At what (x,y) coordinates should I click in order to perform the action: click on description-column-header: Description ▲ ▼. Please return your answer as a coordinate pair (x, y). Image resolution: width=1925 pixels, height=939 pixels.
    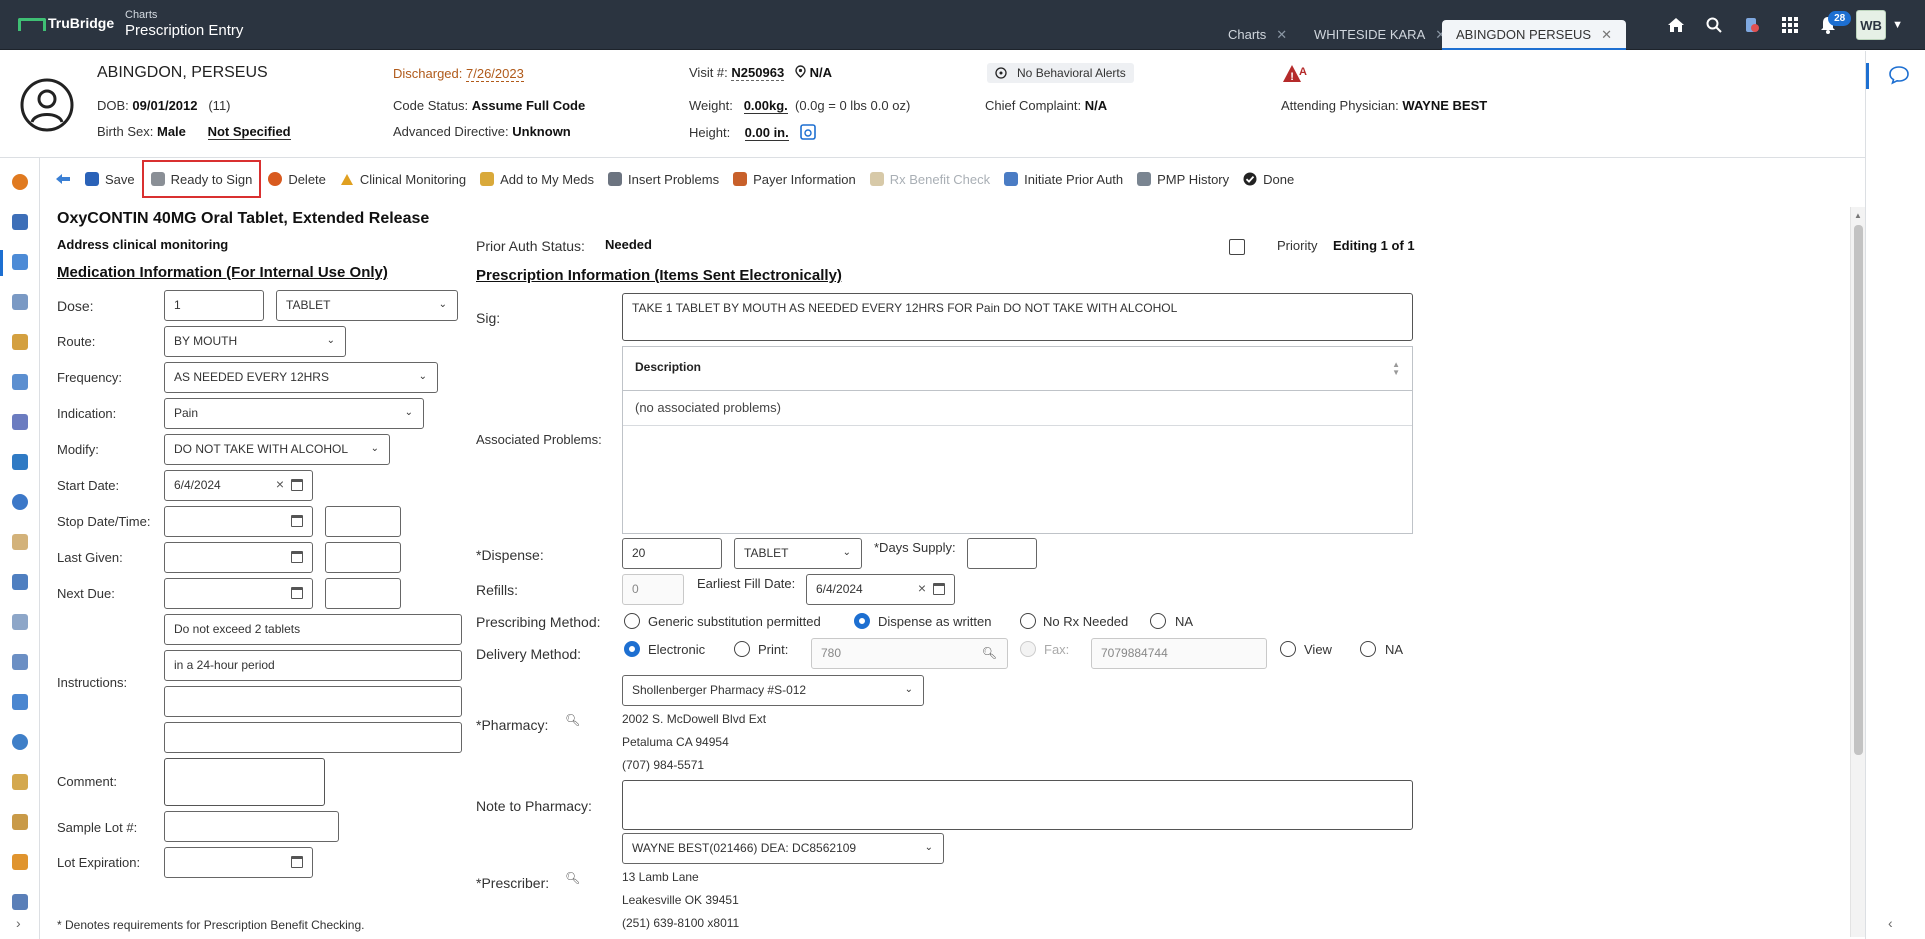
    Looking at the image, I should click on (1017, 369).